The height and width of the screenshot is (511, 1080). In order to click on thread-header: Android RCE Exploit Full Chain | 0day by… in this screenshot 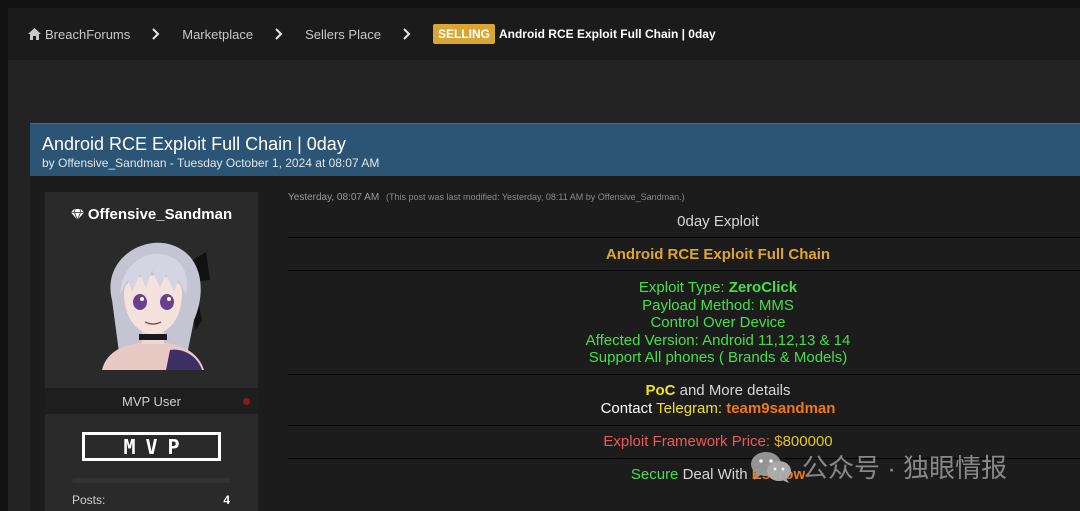, I will do `click(555, 149)`.